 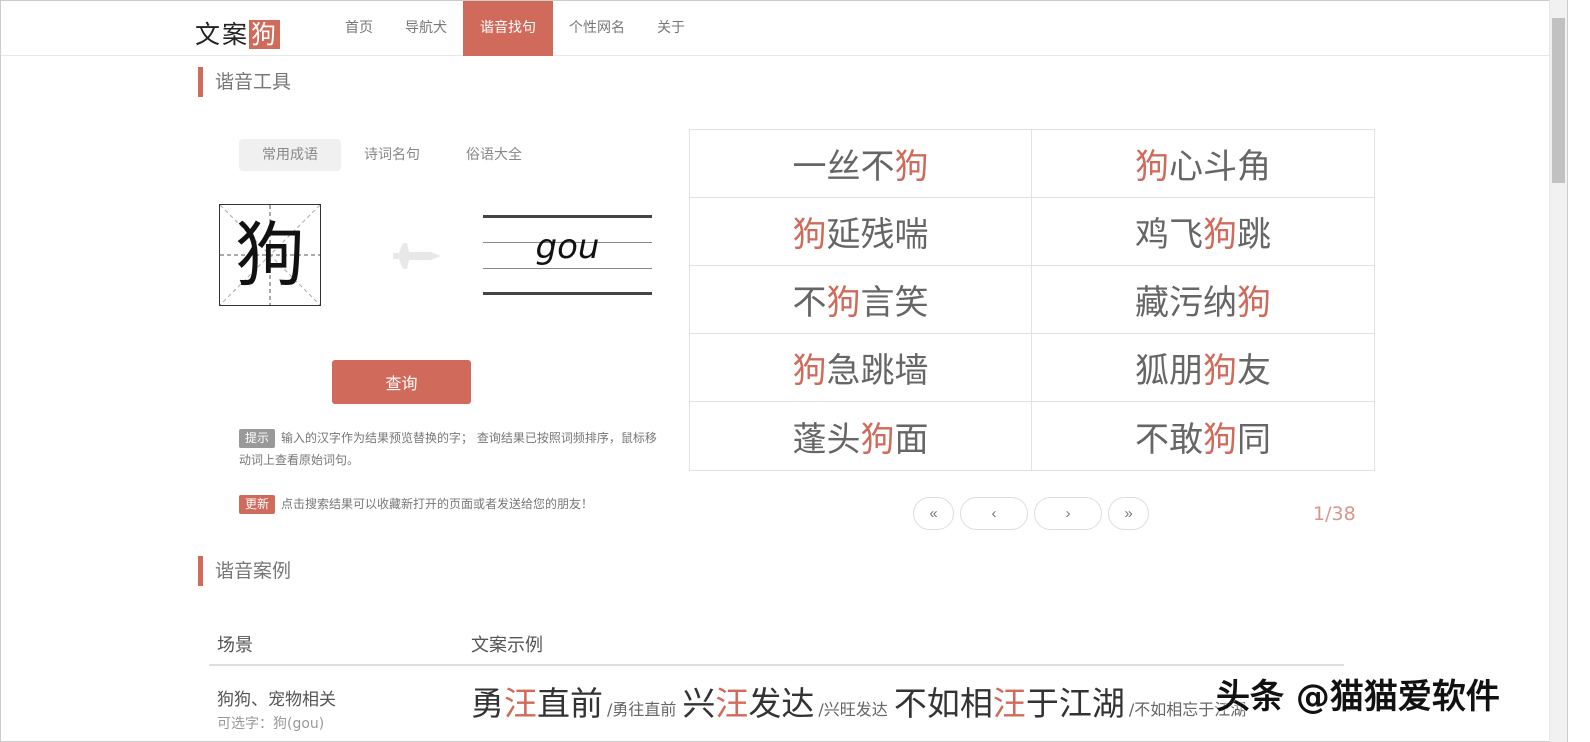 I want to click on example-pre: 不如相, so click(x=943, y=703).